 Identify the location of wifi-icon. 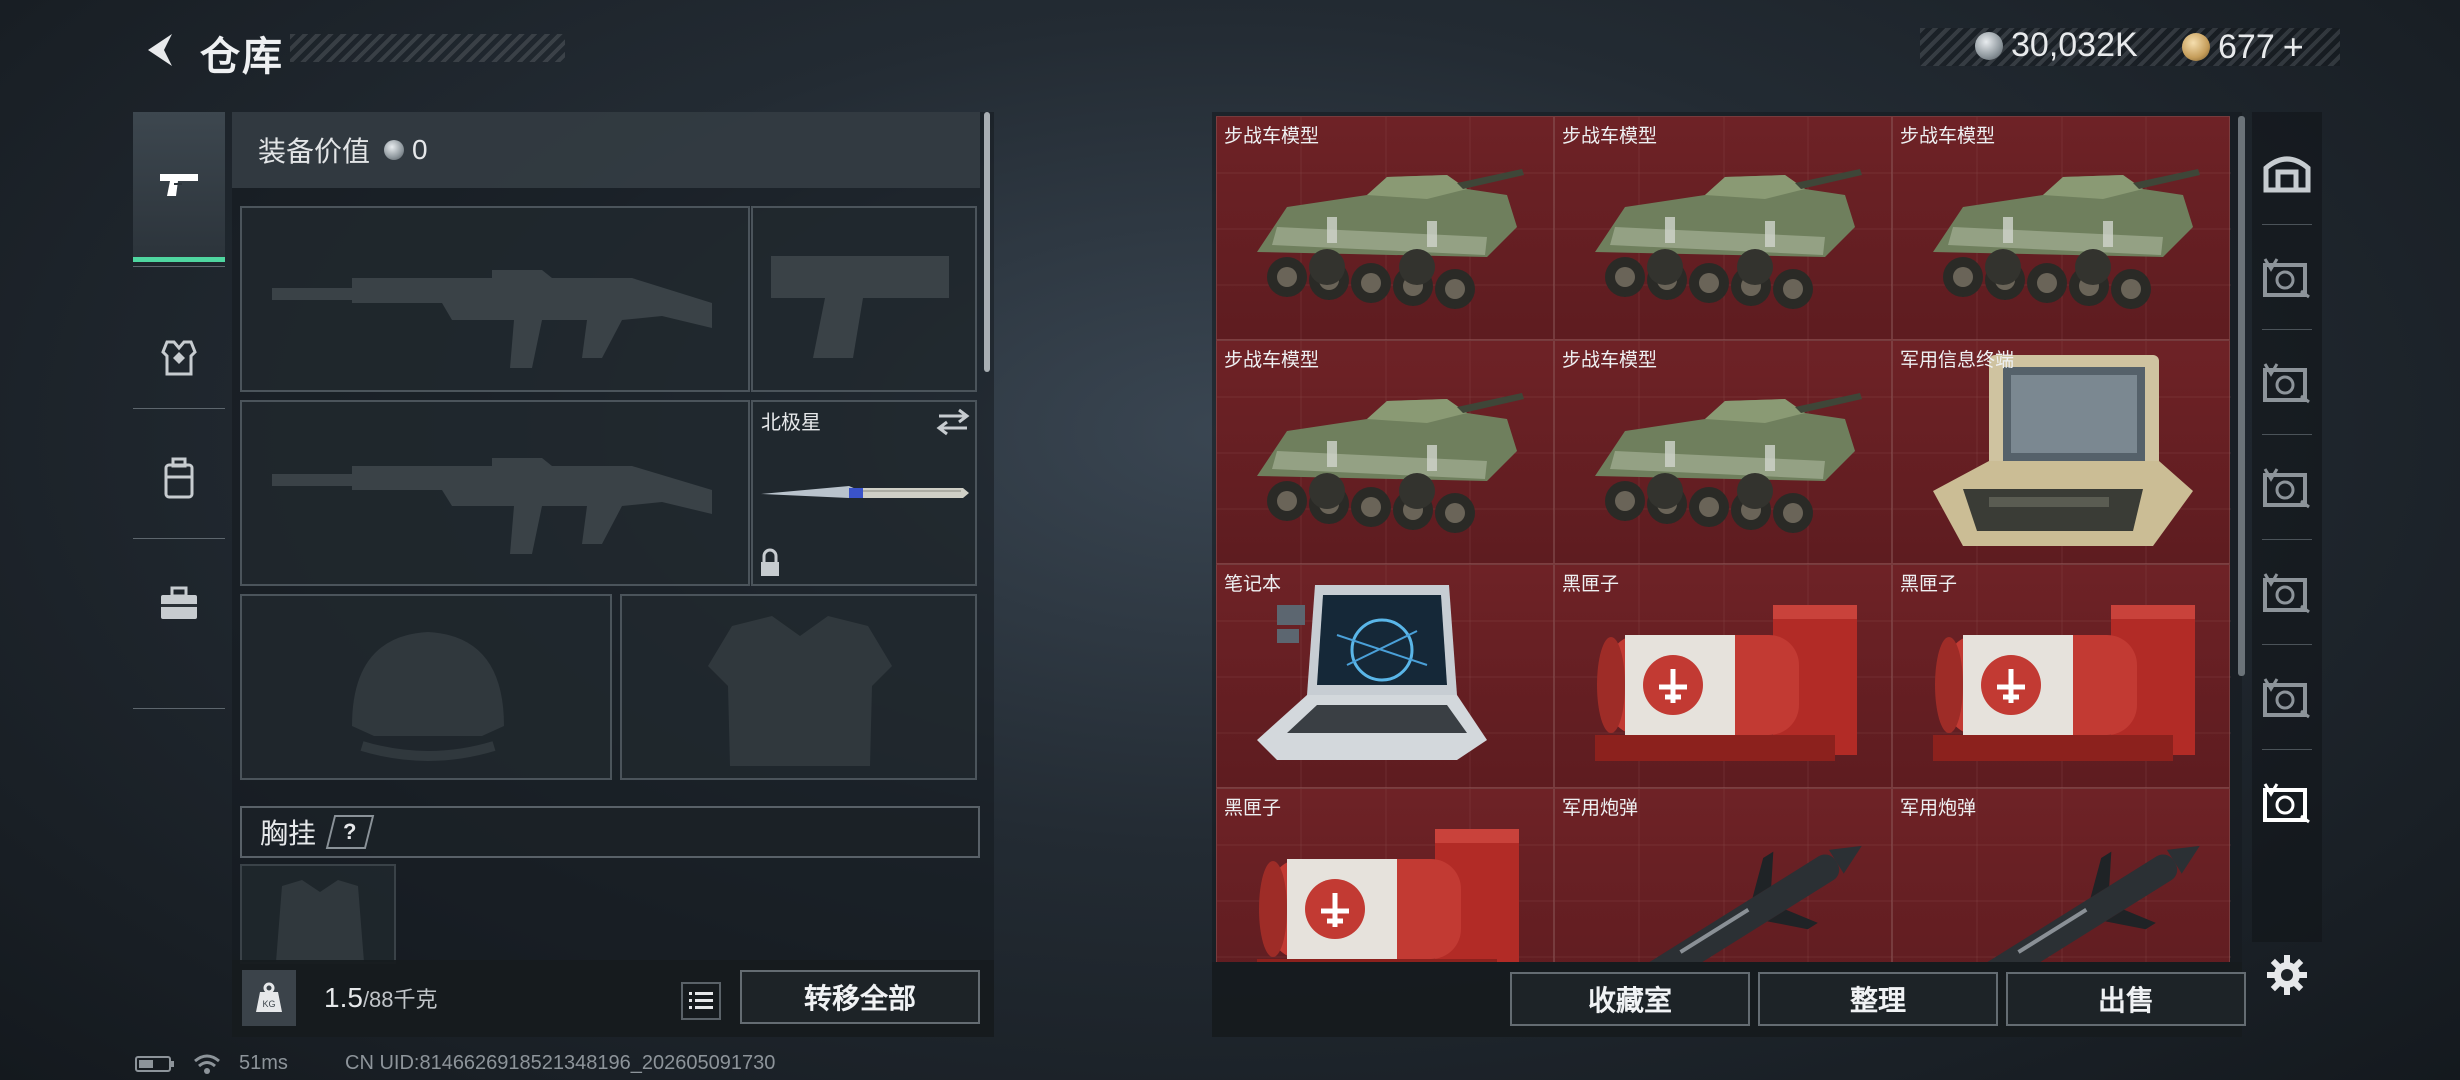
(207, 1064).